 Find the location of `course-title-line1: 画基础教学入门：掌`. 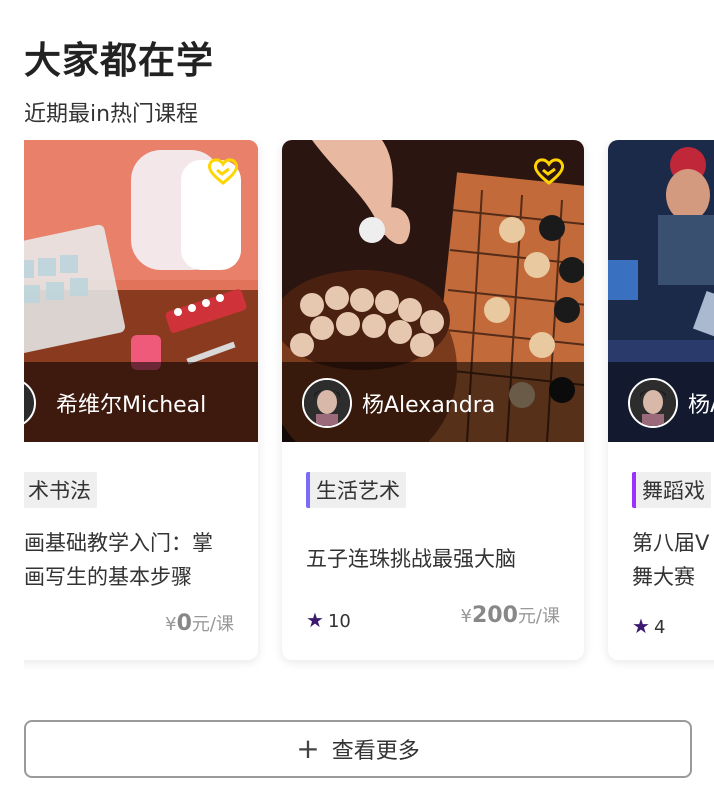

course-title-line1: 画基础教学入门：掌 is located at coordinates (141, 543).